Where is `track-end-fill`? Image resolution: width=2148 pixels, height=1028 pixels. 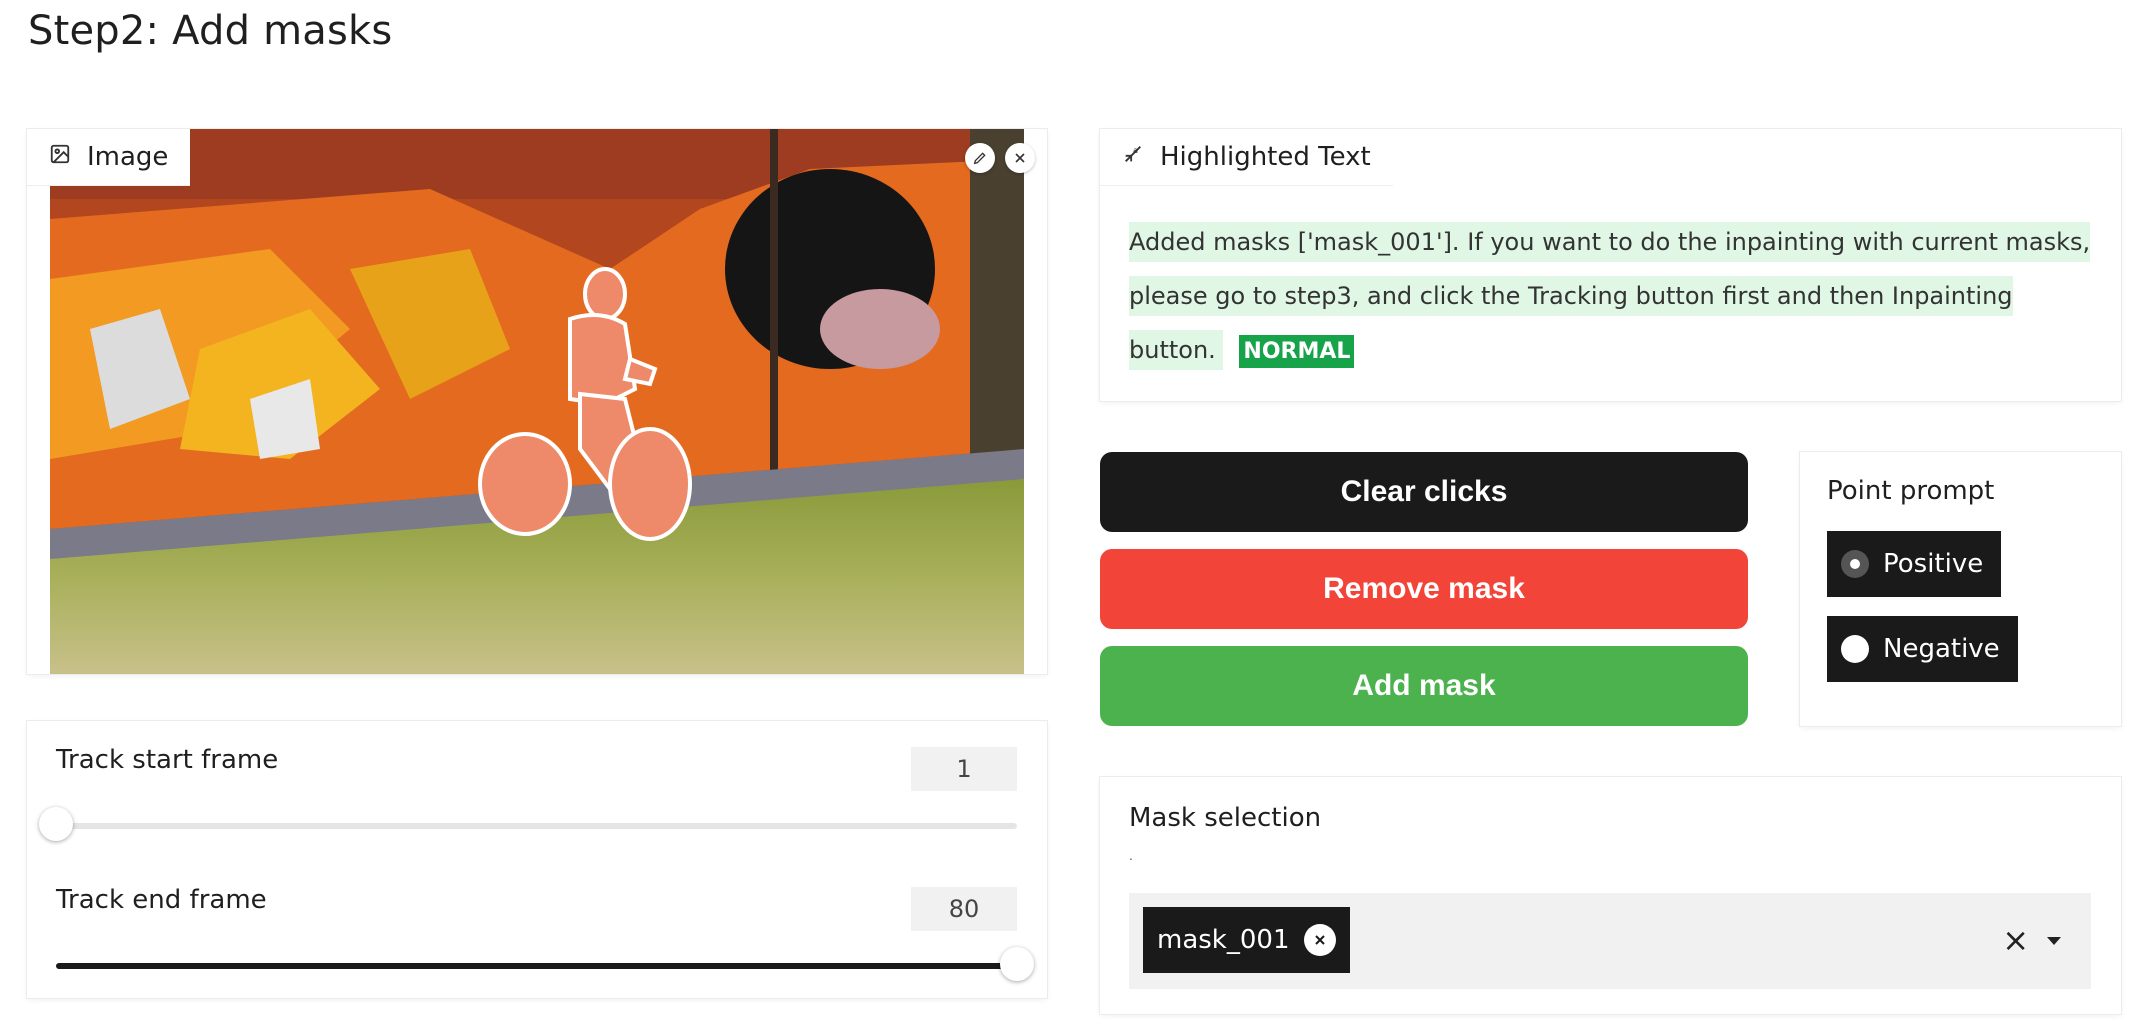 track-end-fill is located at coordinates (536, 966).